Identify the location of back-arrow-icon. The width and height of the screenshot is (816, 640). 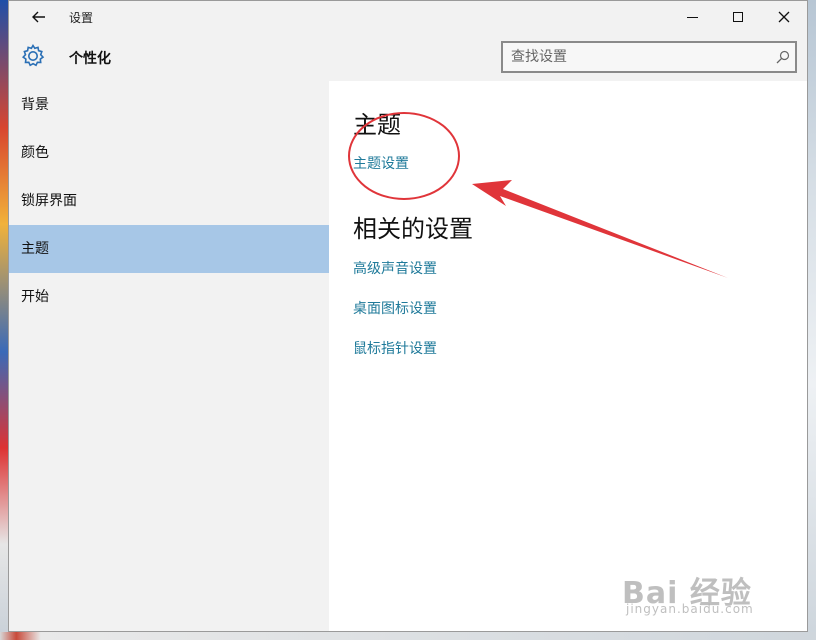
(38, 17).